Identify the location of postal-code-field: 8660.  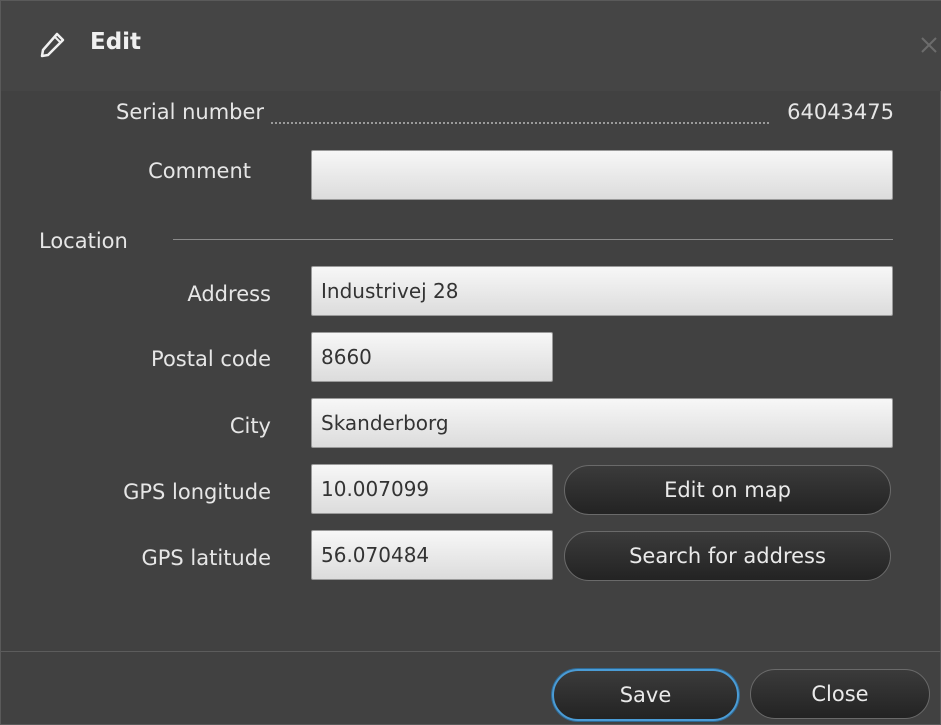
(432, 357).